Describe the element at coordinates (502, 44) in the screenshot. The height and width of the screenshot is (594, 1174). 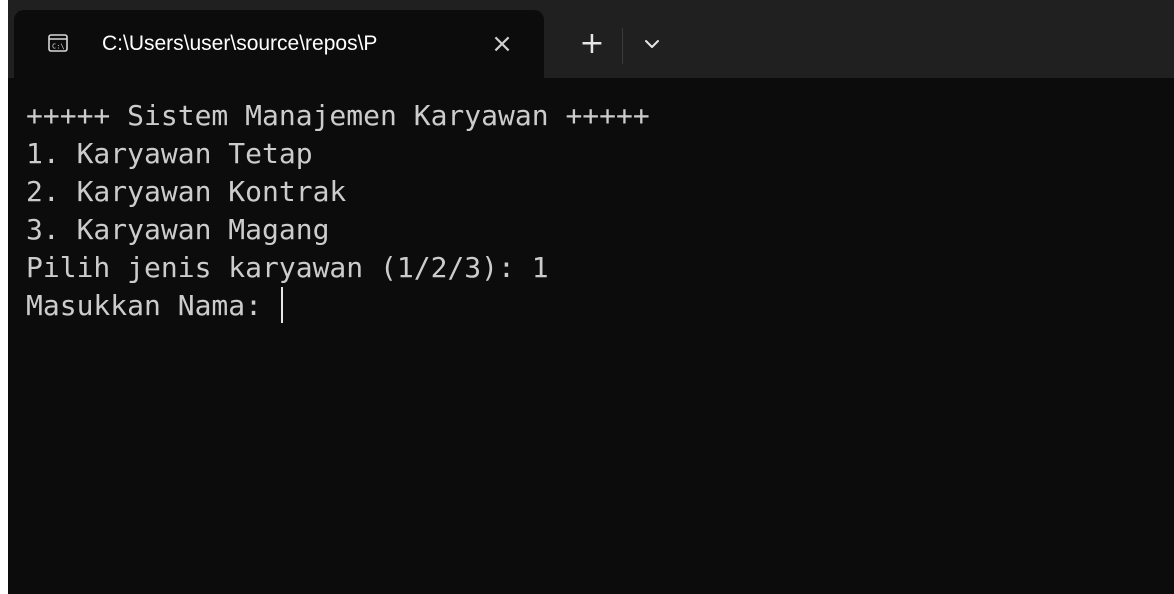
I see `close-icon: ×` at that location.